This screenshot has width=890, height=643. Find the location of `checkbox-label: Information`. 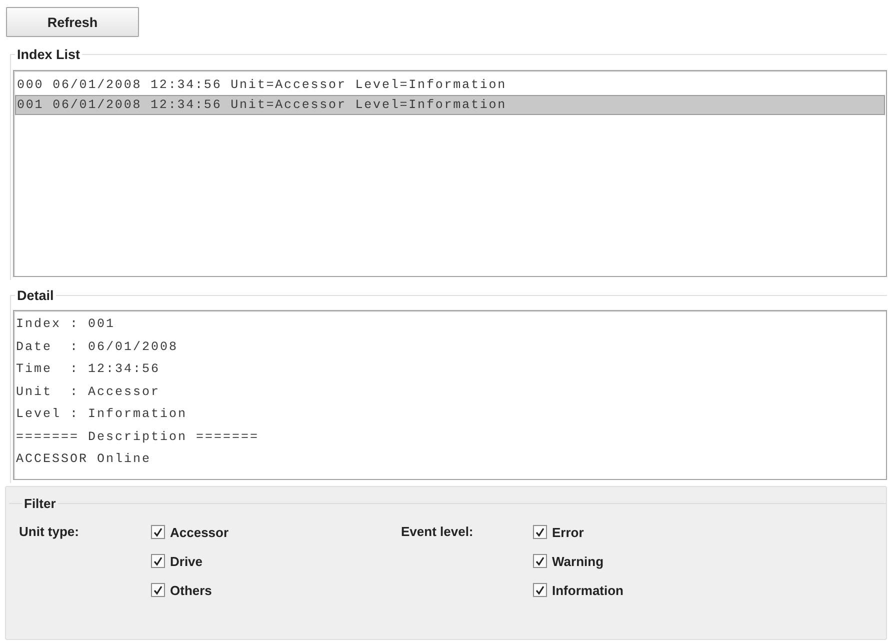

checkbox-label: Information is located at coordinates (588, 590).